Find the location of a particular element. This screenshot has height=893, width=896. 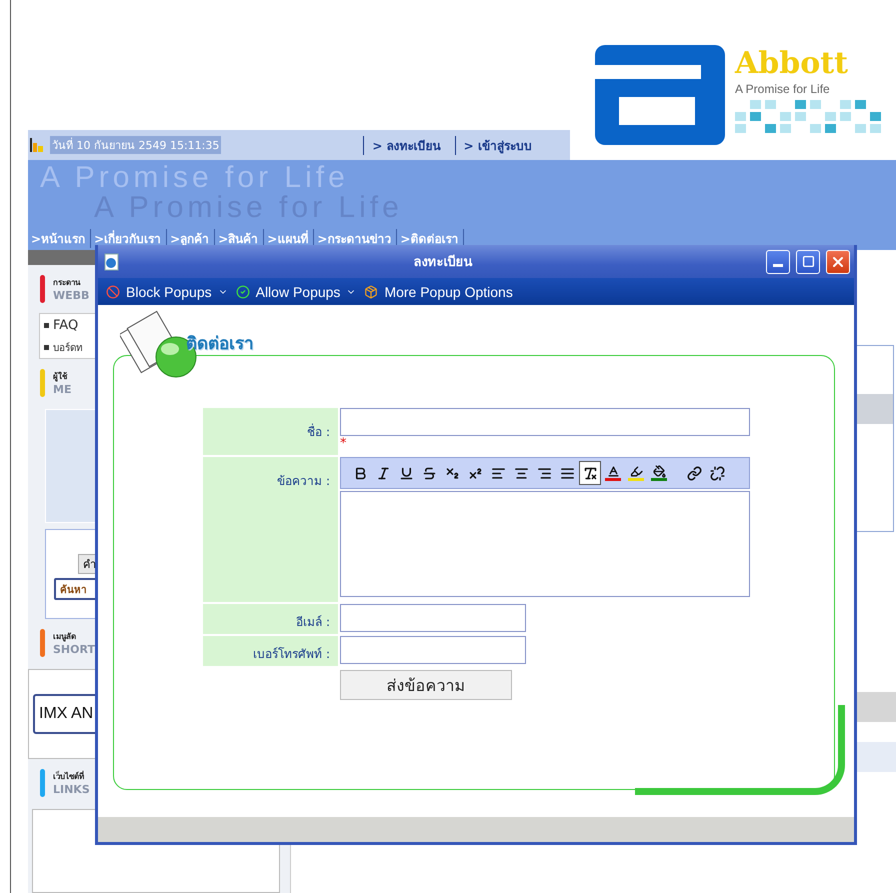

date-time: วันที่ 10 กันยายน 2549 15:11:35 is located at coordinates (136, 145).